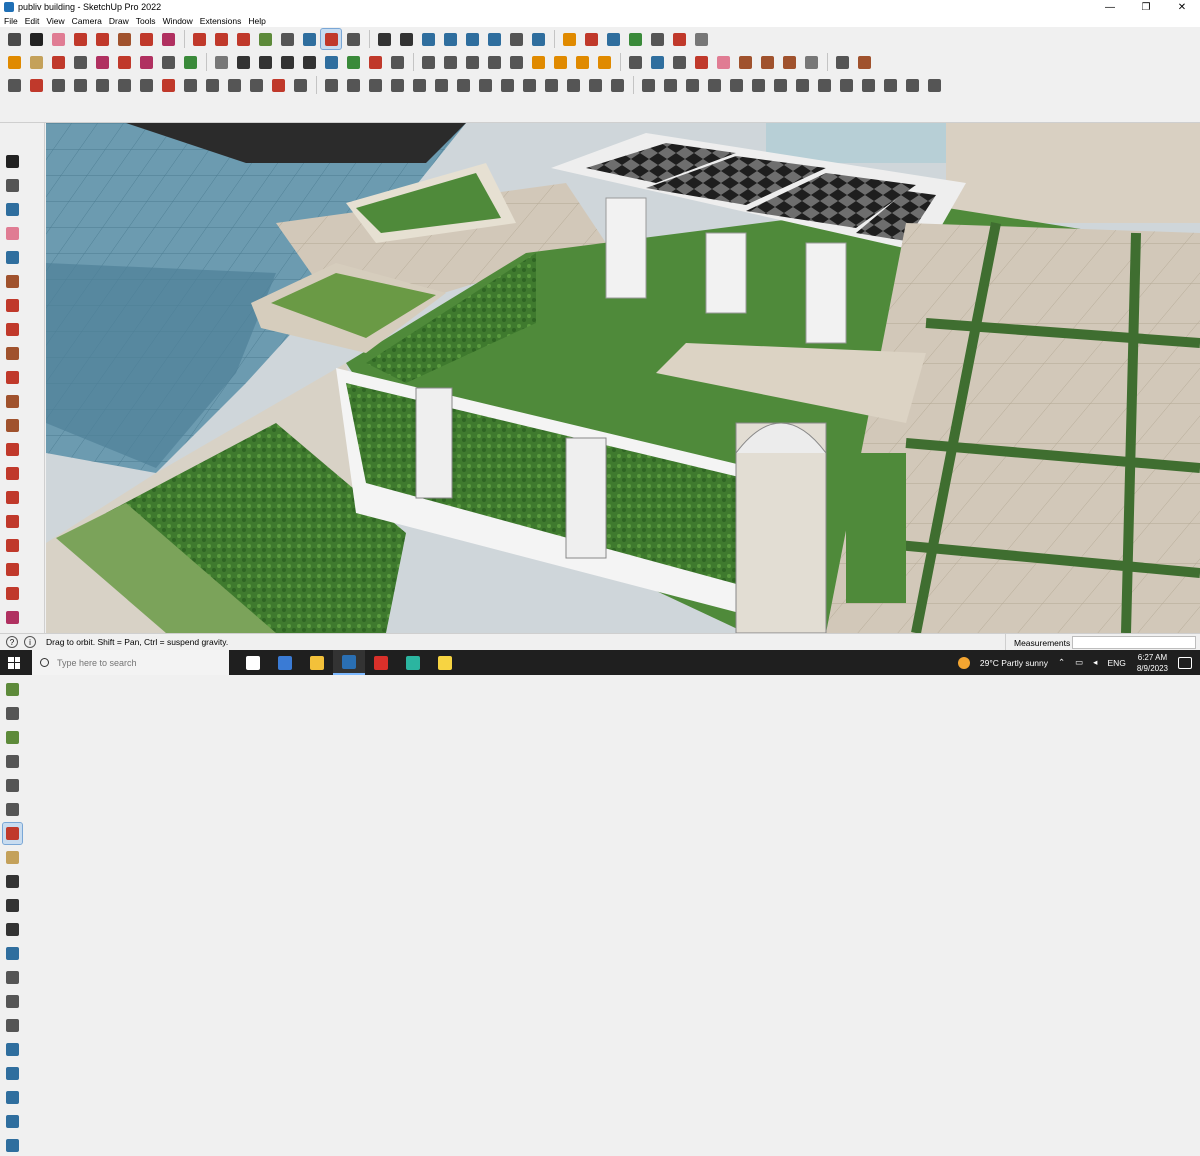 The image size is (1200, 1156). What do you see at coordinates (146, 21) in the screenshot?
I see `menu-tools: Tools` at bounding box center [146, 21].